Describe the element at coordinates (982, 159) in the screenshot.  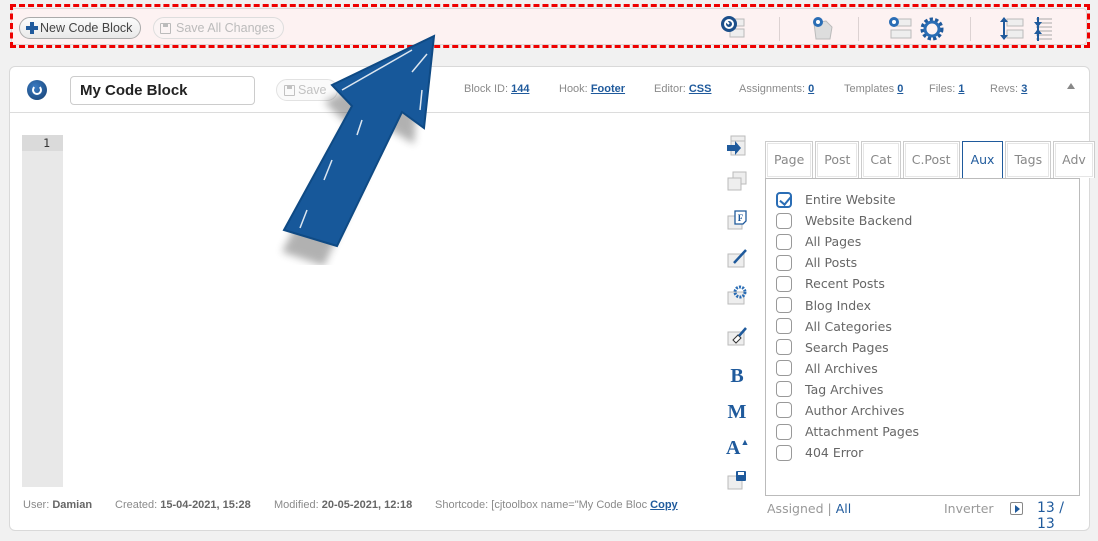
I see `tab-aux: Aux` at that location.